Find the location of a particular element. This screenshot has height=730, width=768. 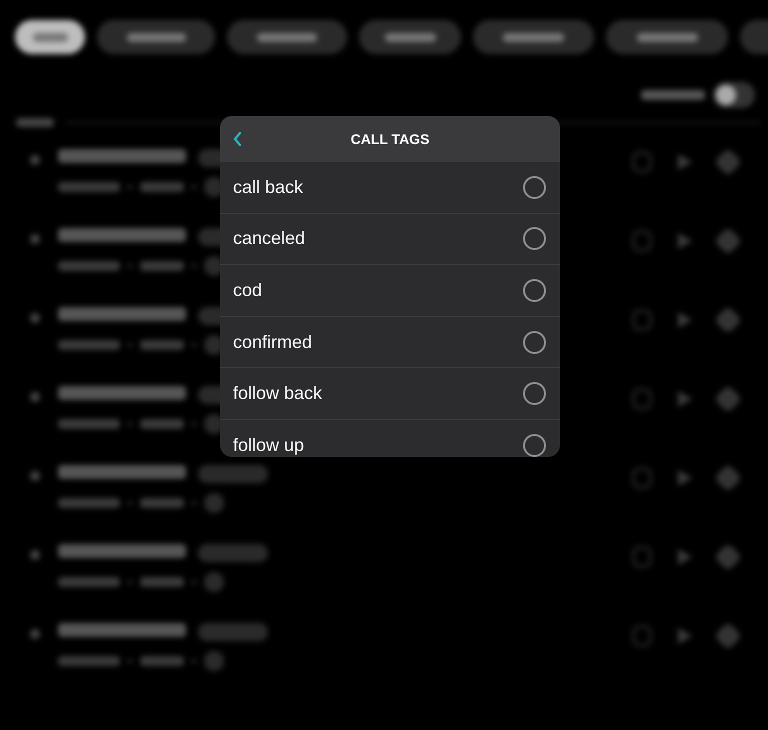

tag-option: call back is located at coordinates (390, 188).